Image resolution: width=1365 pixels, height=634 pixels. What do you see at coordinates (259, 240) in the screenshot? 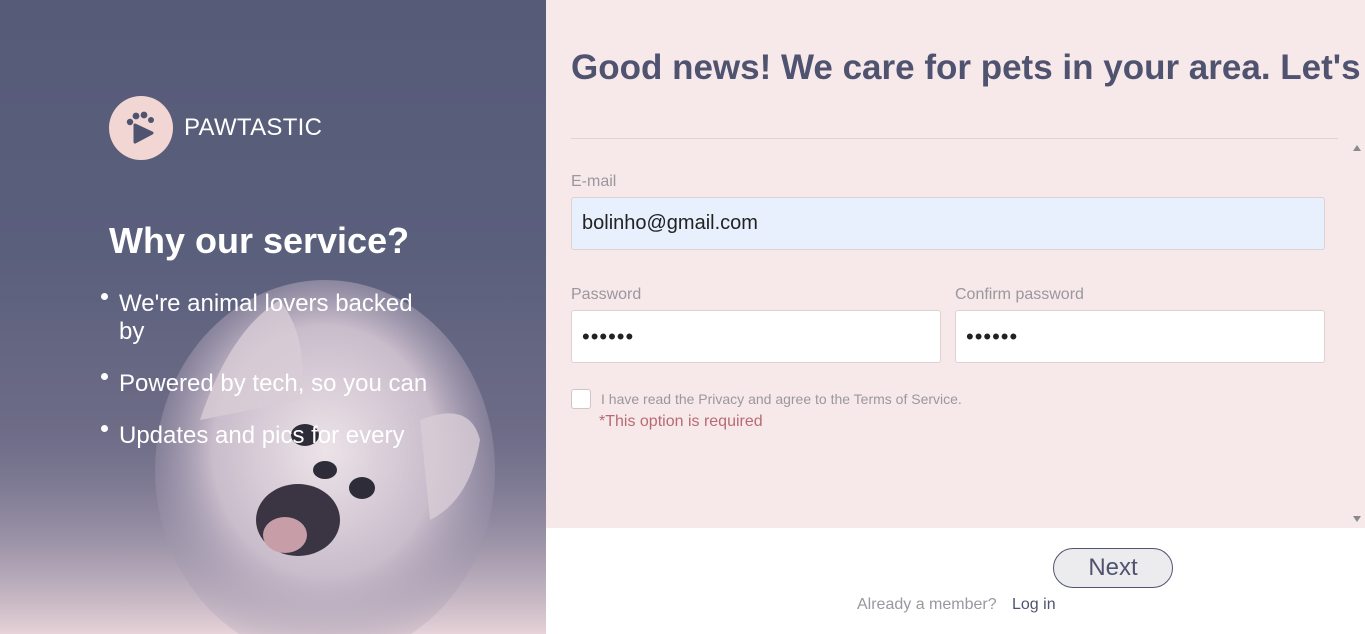
I see `benefits-heading: Why our service?` at bounding box center [259, 240].